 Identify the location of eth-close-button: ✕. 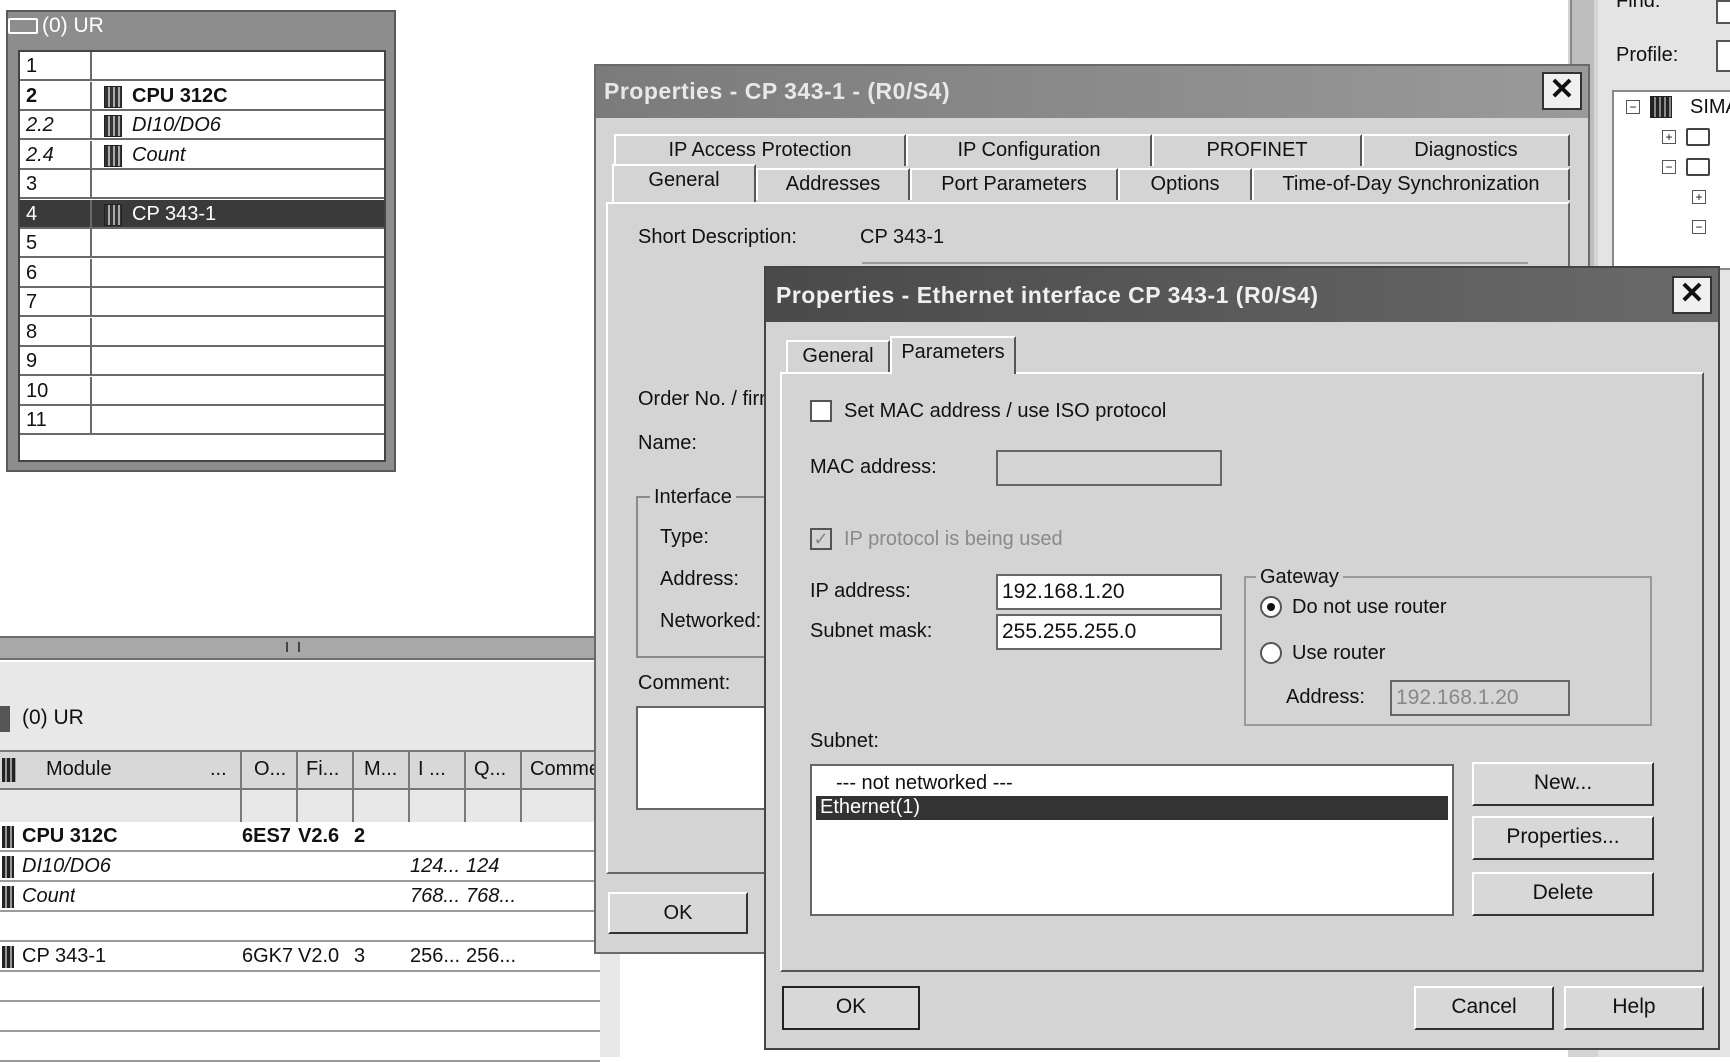
(1692, 295).